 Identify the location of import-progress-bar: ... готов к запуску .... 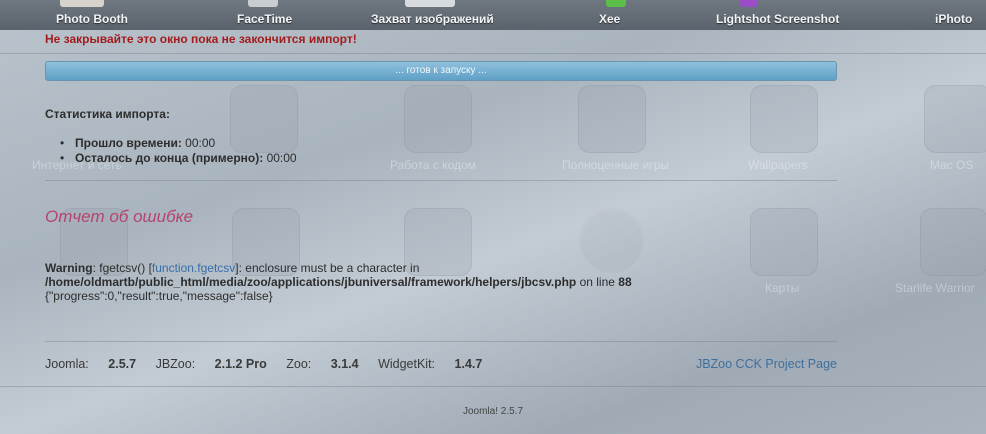
(441, 71).